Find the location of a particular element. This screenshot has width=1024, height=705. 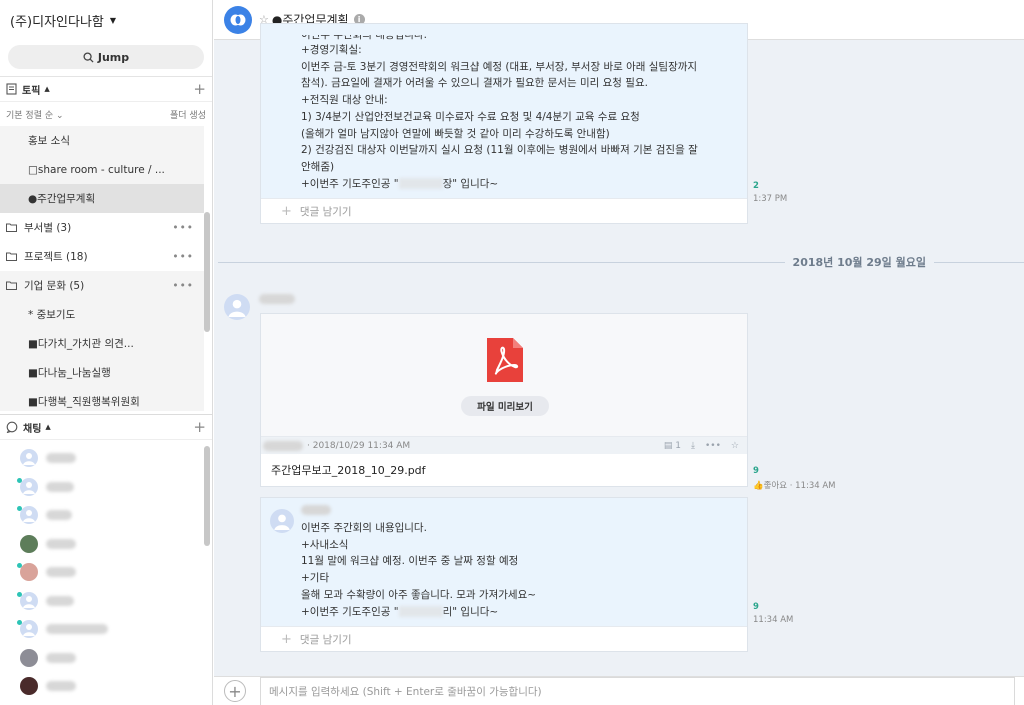

date-divider: 2018년 10월 29일 월요일 is located at coordinates (621, 262).